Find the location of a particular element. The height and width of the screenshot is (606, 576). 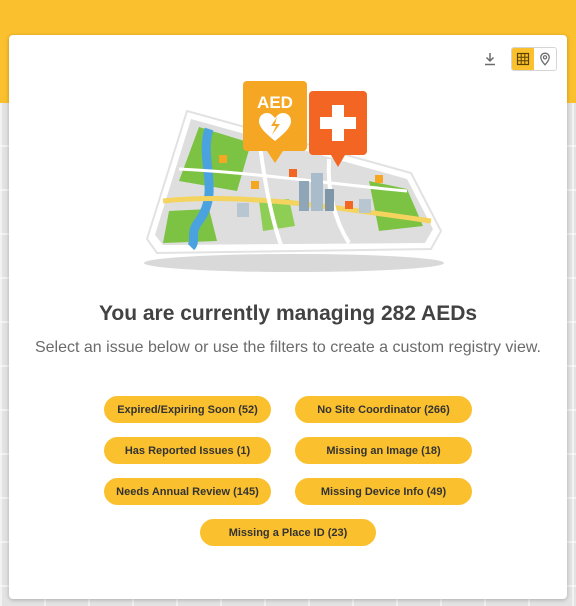

aed-badge-text: AED is located at coordinates (275, 102).